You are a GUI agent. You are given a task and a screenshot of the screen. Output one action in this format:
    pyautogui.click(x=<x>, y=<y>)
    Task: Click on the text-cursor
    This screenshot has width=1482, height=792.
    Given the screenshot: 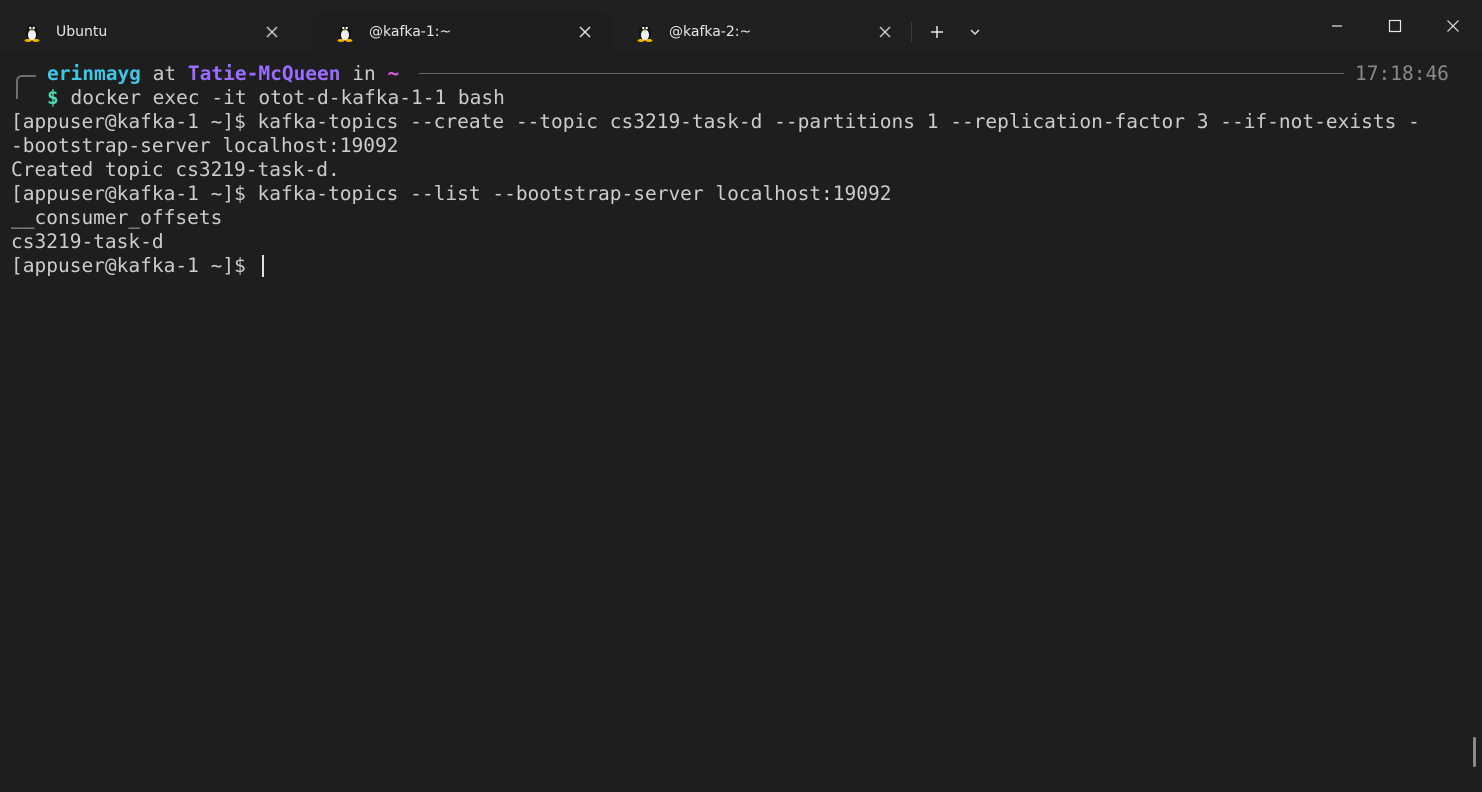 What is the action you would take?
    pyautogui.click(x=263, y=266)
    